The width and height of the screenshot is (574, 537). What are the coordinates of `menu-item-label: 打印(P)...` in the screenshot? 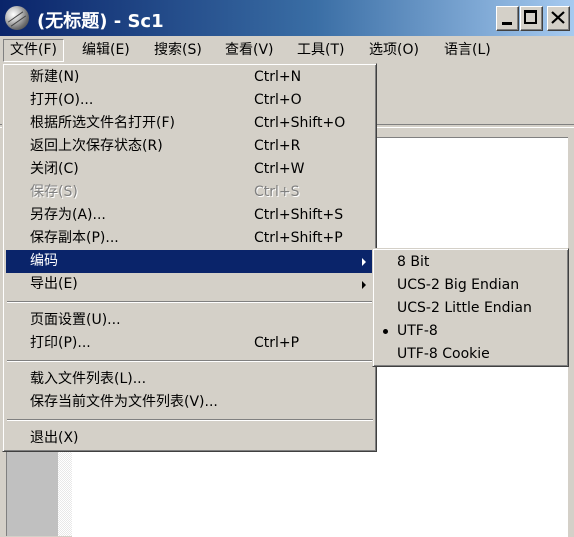 It's located at (60, 343).